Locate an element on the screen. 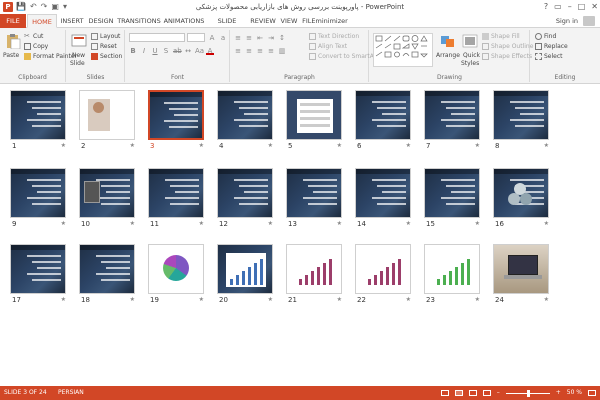  justify-icon: ≡ is located at coordinates (271, 51).